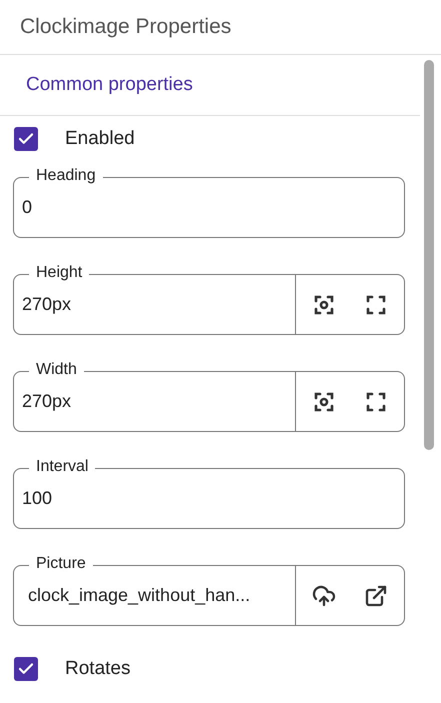 This screenshot has width=441, height=703. Describe the element at coordinates (109, 85) in the screenshot. I see `section-title: Common properties` at that location.